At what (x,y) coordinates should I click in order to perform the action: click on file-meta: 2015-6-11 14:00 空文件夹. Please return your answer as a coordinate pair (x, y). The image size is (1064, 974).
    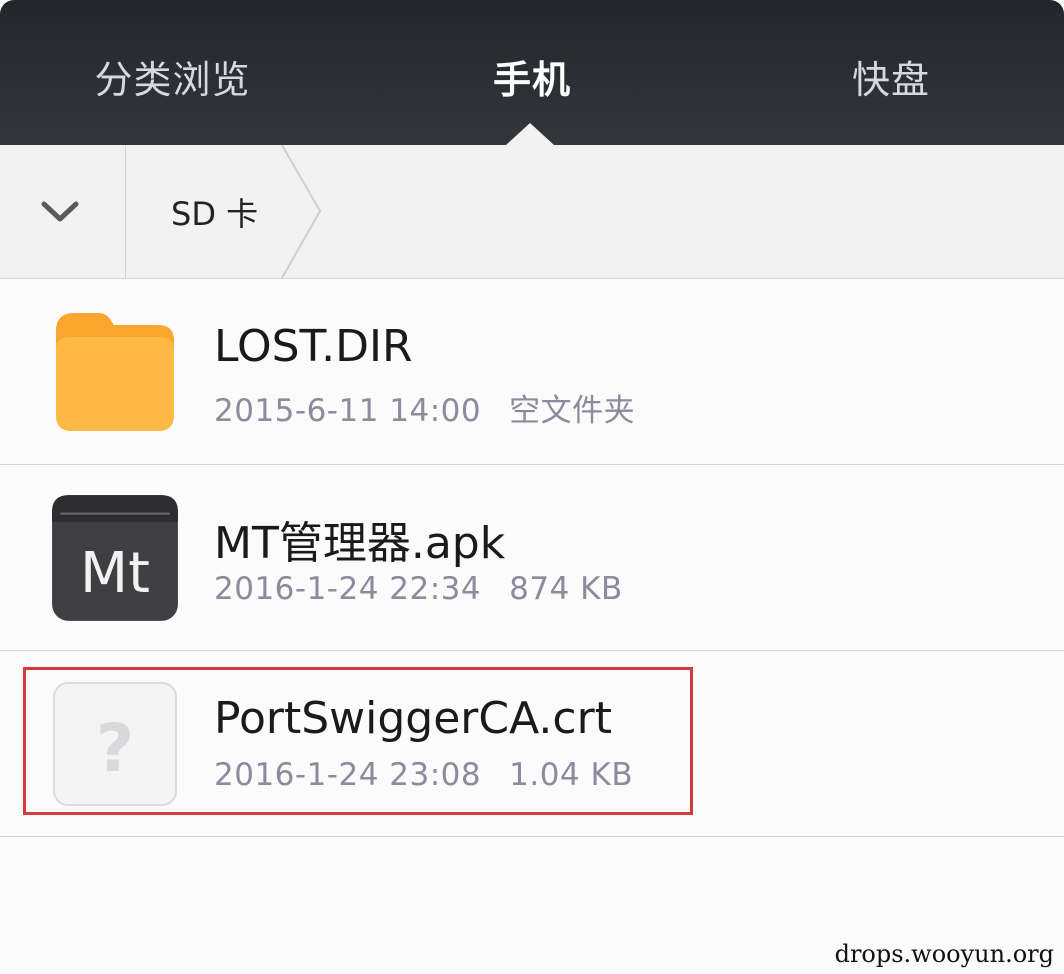
    Looking at the image, I should click on (424, 407).